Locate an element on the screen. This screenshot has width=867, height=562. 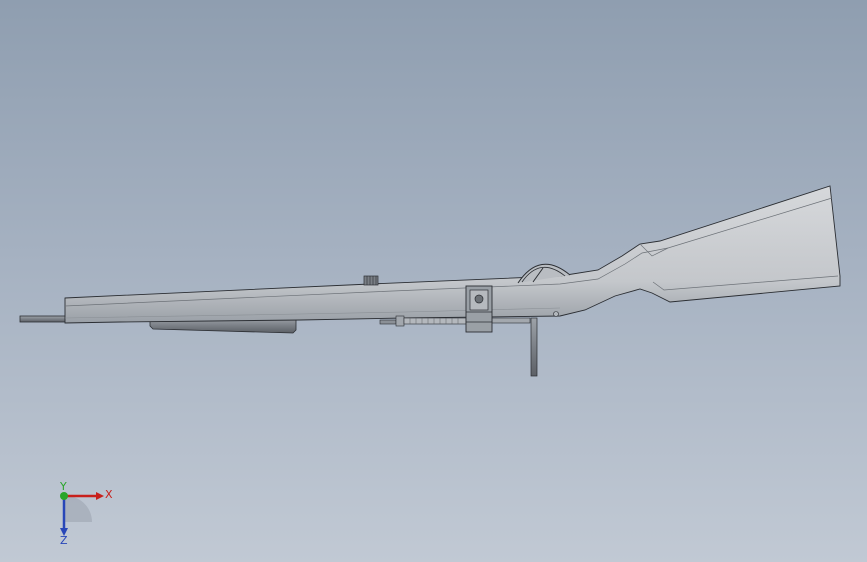
y-axis-label: Y is located at coordinates (63, 487).